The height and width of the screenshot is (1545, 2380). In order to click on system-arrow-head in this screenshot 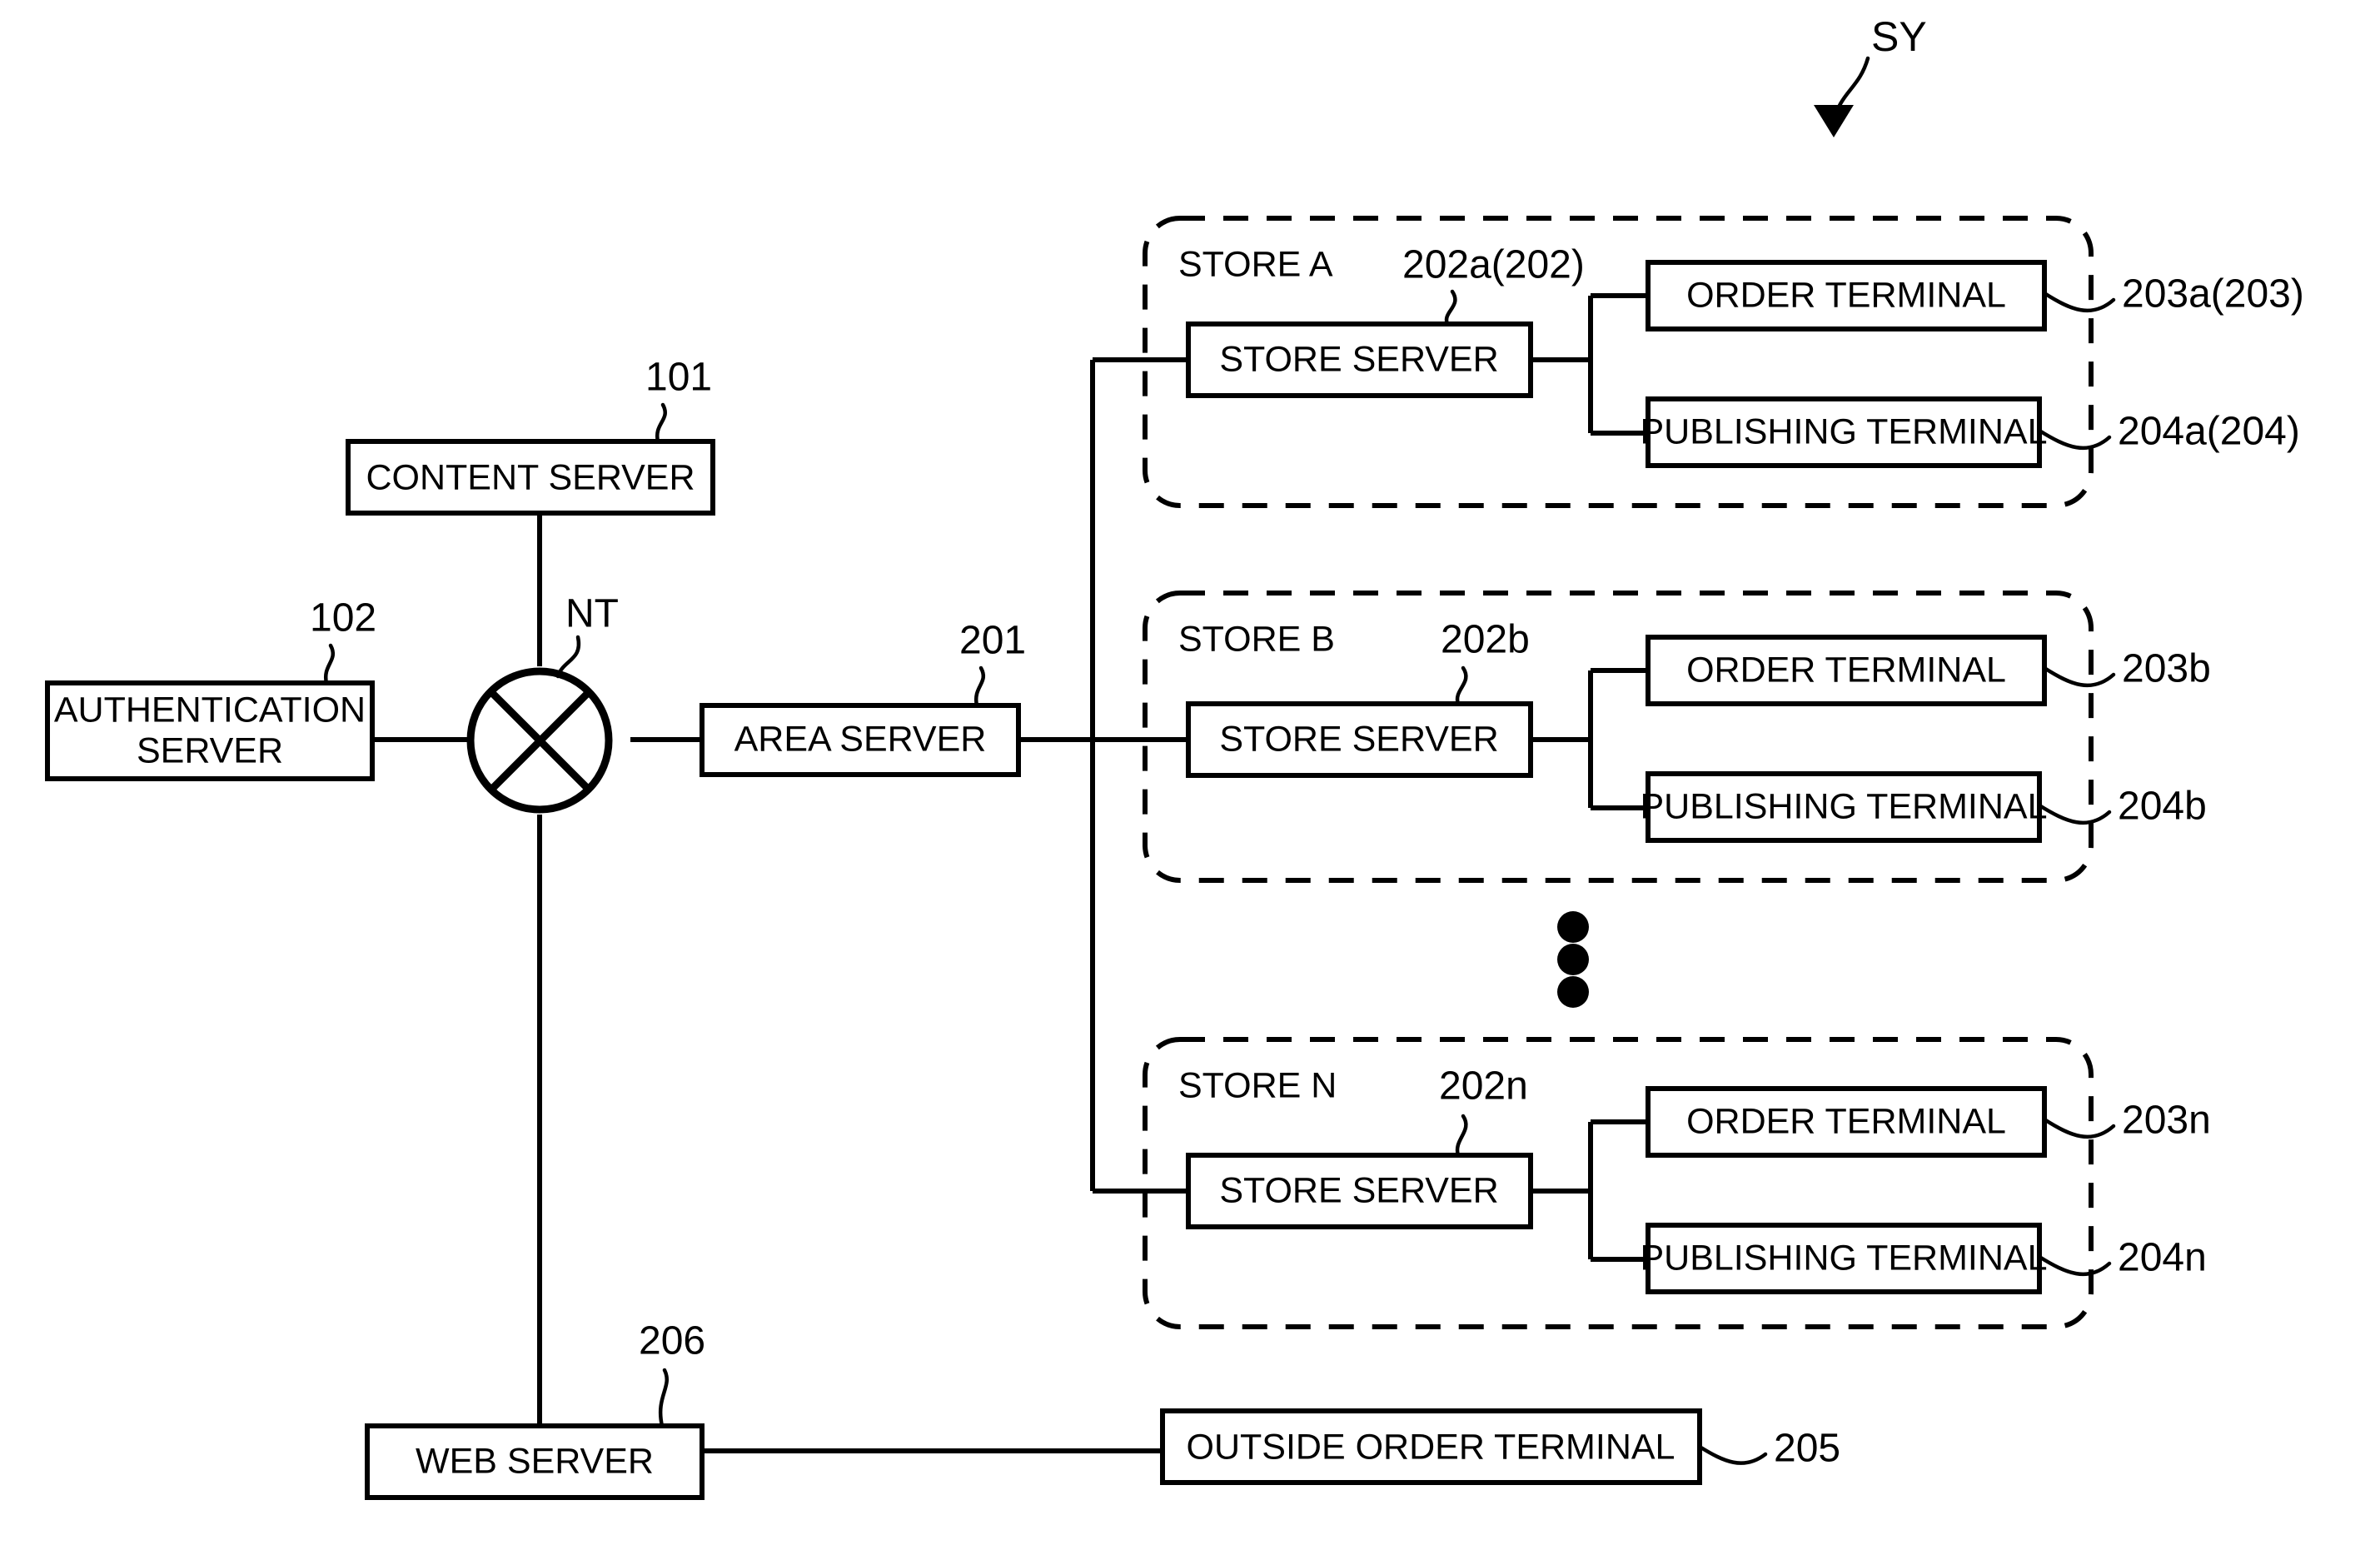, I will do `click(1834, 121)`.